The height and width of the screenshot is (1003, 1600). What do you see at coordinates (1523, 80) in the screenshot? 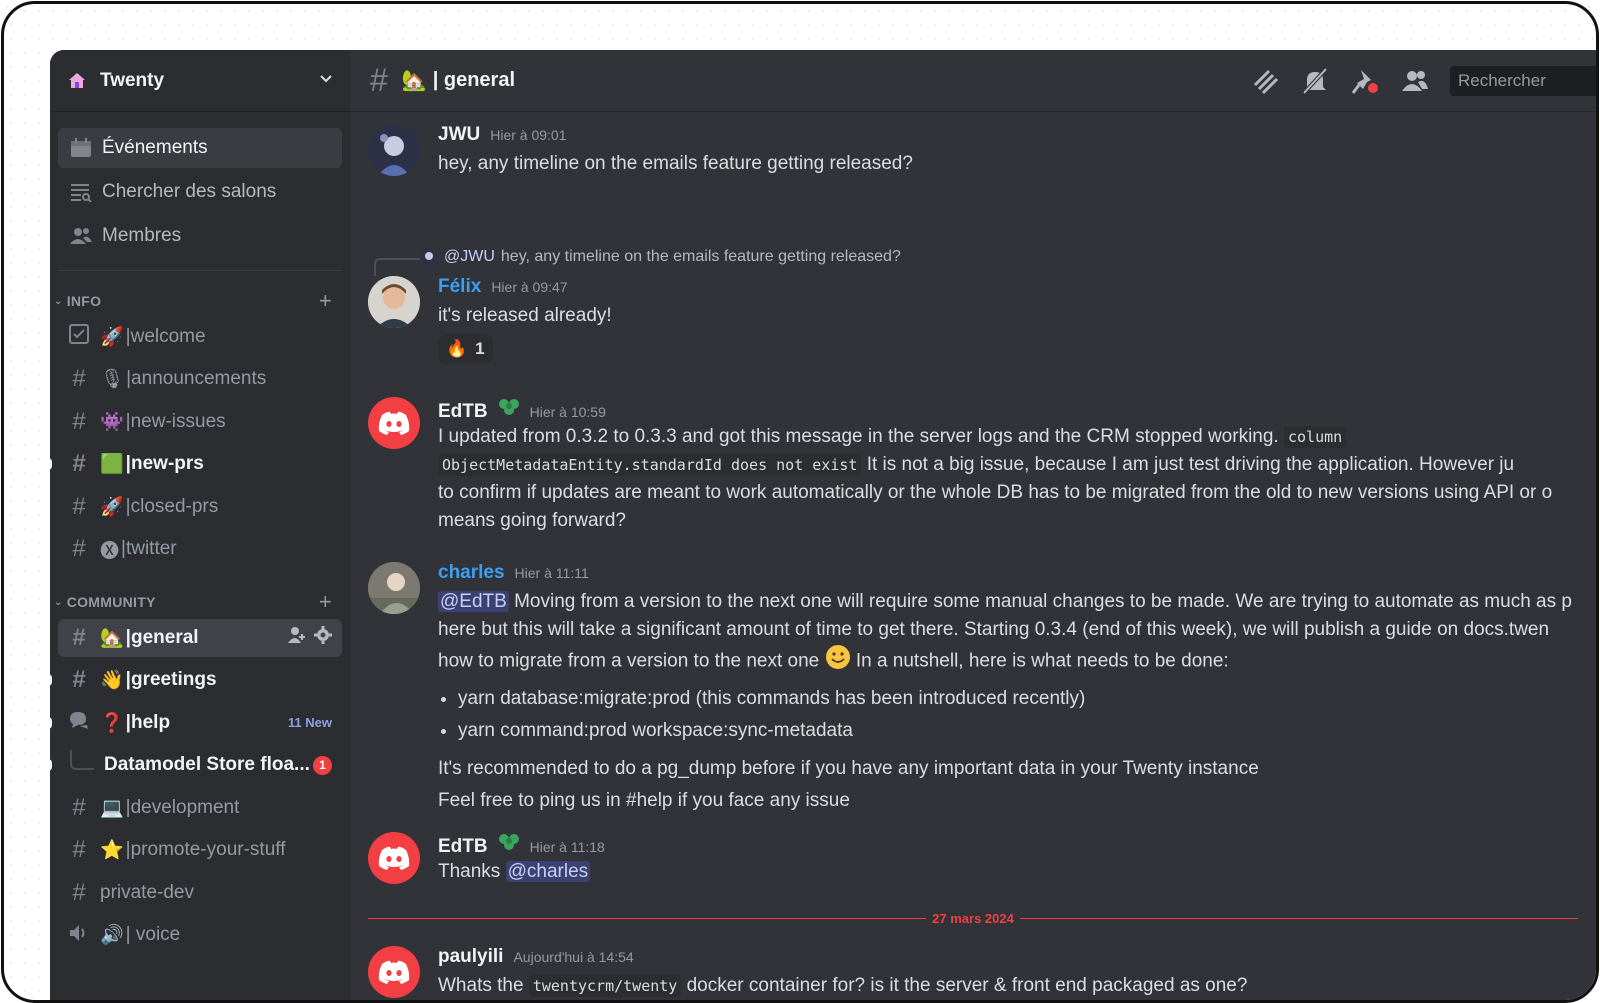
I see `search-input: Rechercher` at bounding box center [1523, 80].